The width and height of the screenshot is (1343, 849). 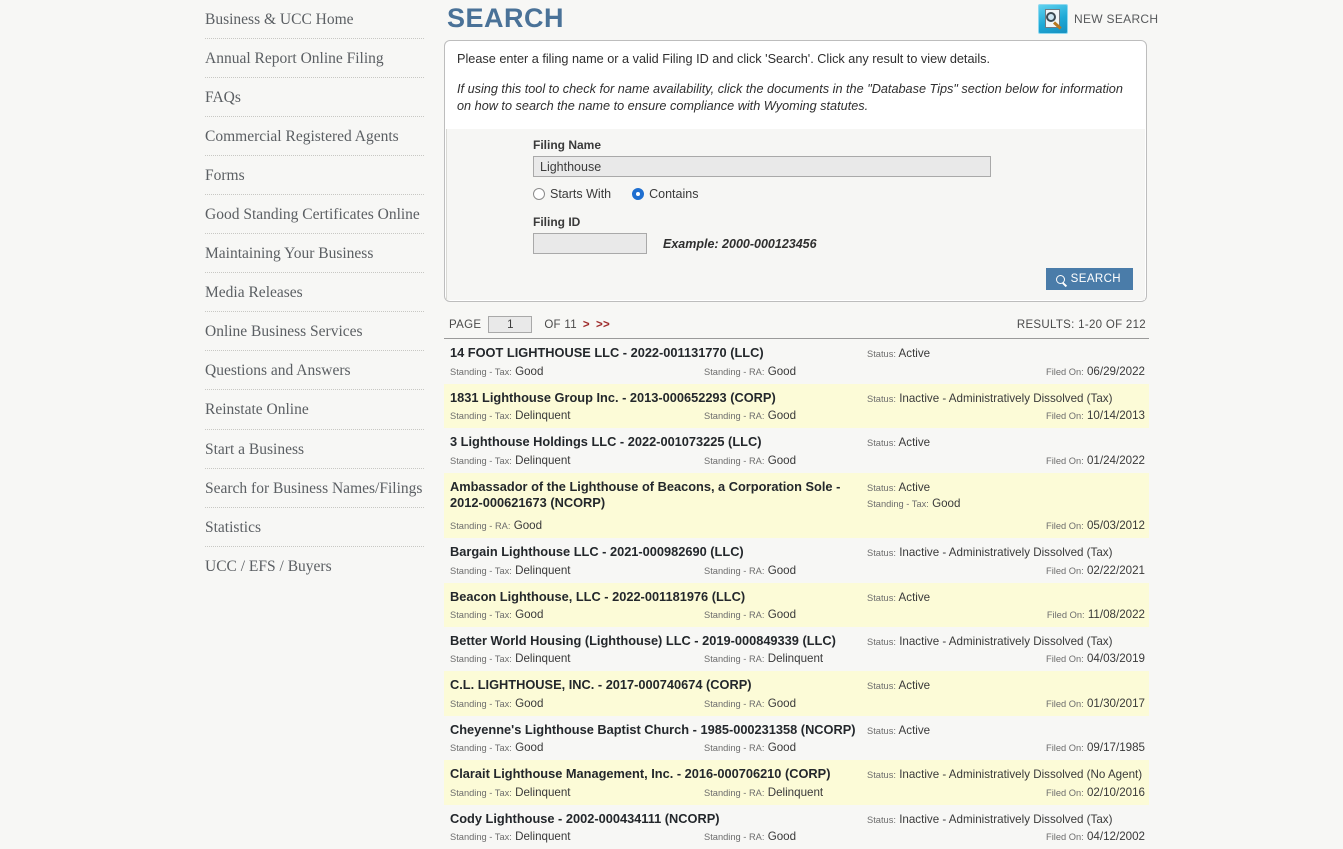 What do you see at coordinates (1095, 279) in the screenshot?
I see `search-button-label: SEARCH` at bounding box center [1095, 279].